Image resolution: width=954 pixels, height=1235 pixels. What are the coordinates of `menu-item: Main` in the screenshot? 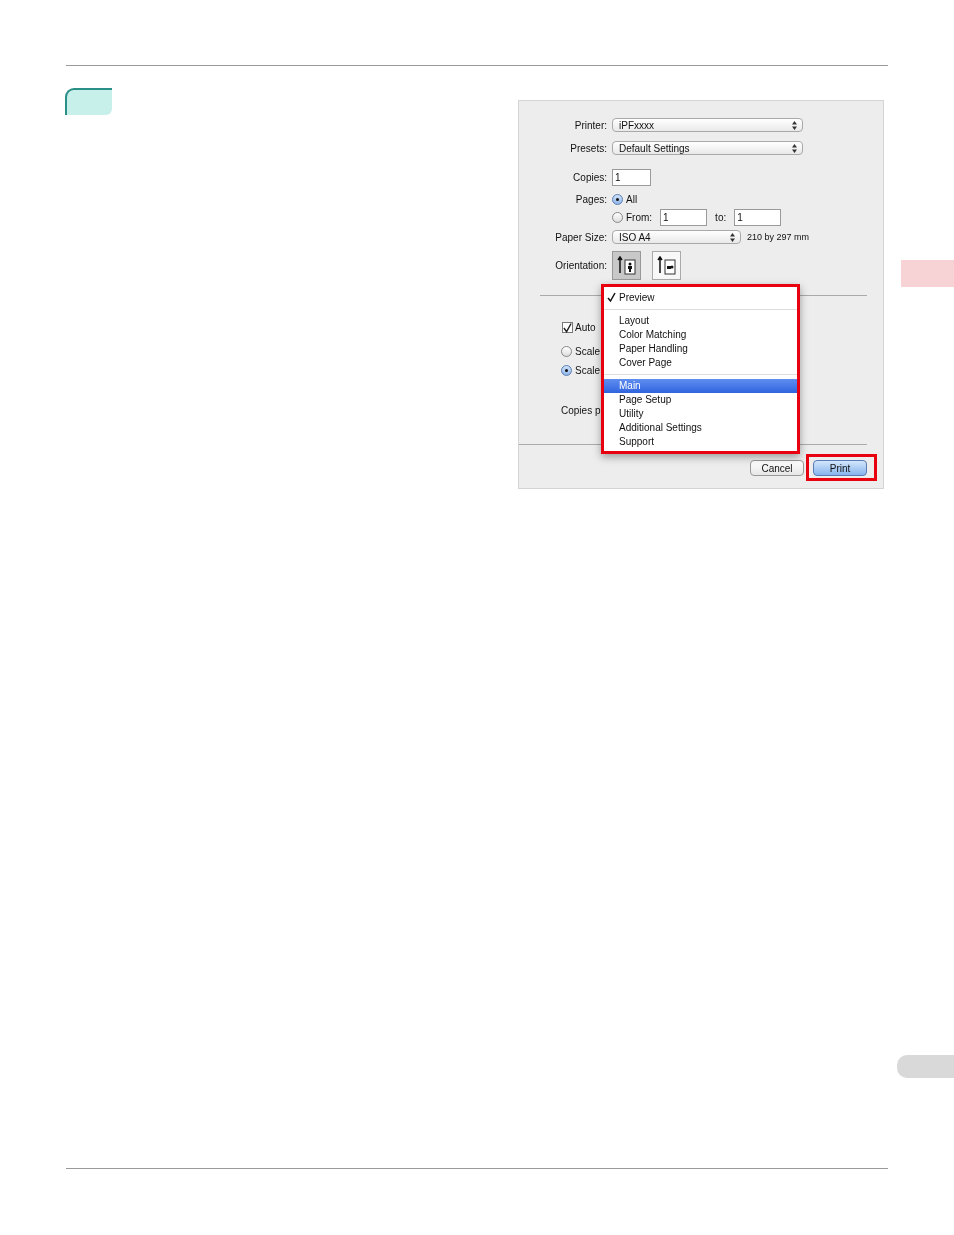 It's located at (700, 386).